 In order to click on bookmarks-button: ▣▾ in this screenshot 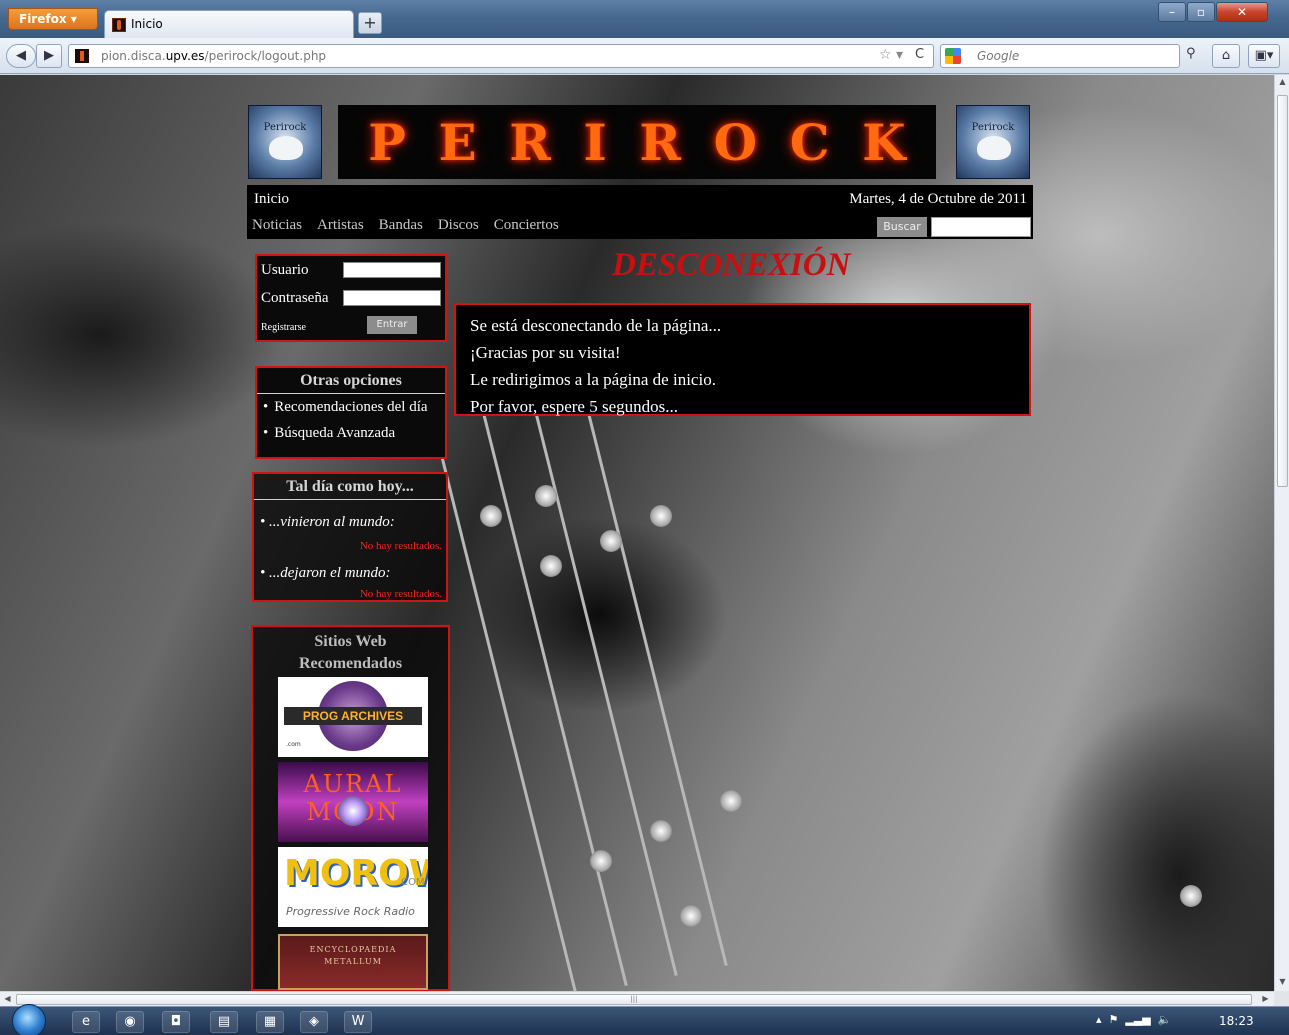, I will do `click(1264, 56)`.